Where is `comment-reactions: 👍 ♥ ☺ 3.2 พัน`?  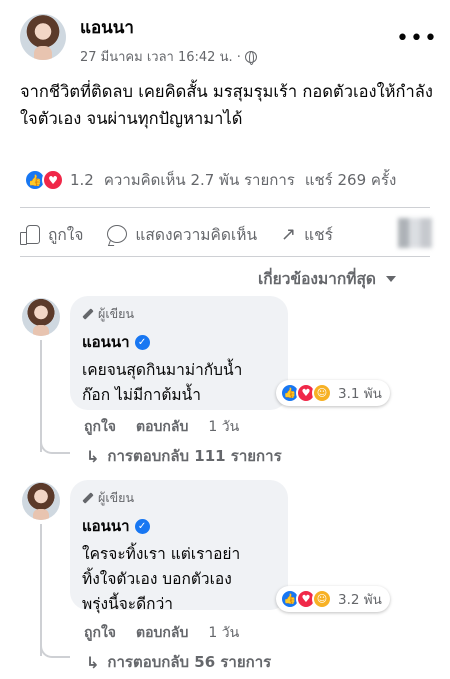 comment-reactions: 👍 ♥ ☺ 3.2 พัน is located at coordinates (333, 599).